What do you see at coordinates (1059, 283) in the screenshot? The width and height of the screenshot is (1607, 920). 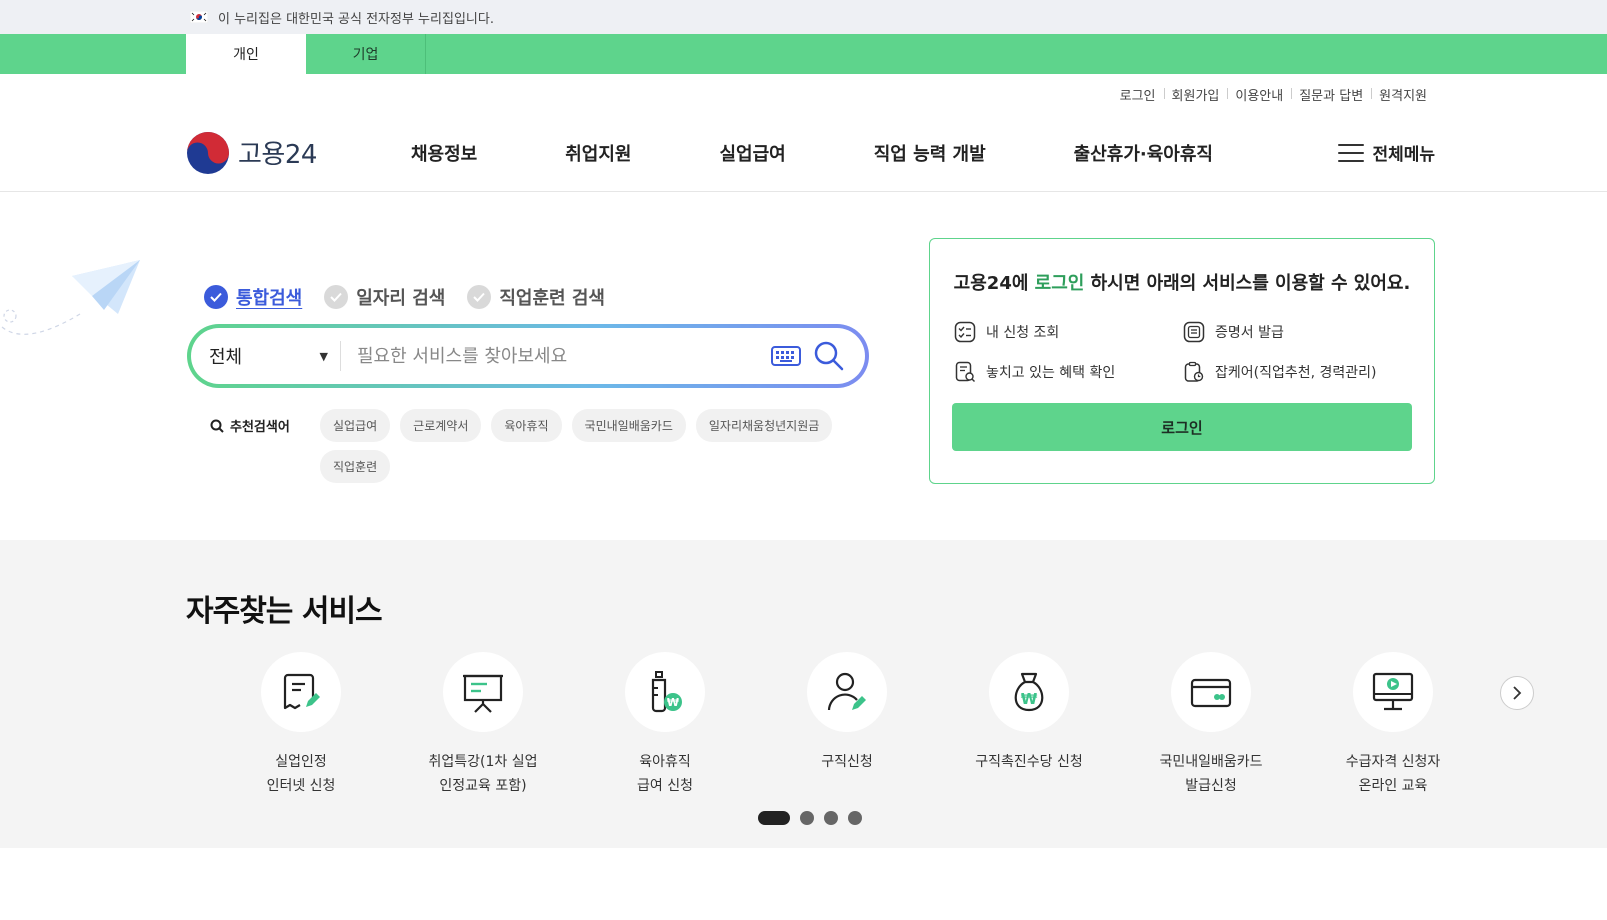 I see `login-highlight: 로그인` at bounding box center [1059, 283].